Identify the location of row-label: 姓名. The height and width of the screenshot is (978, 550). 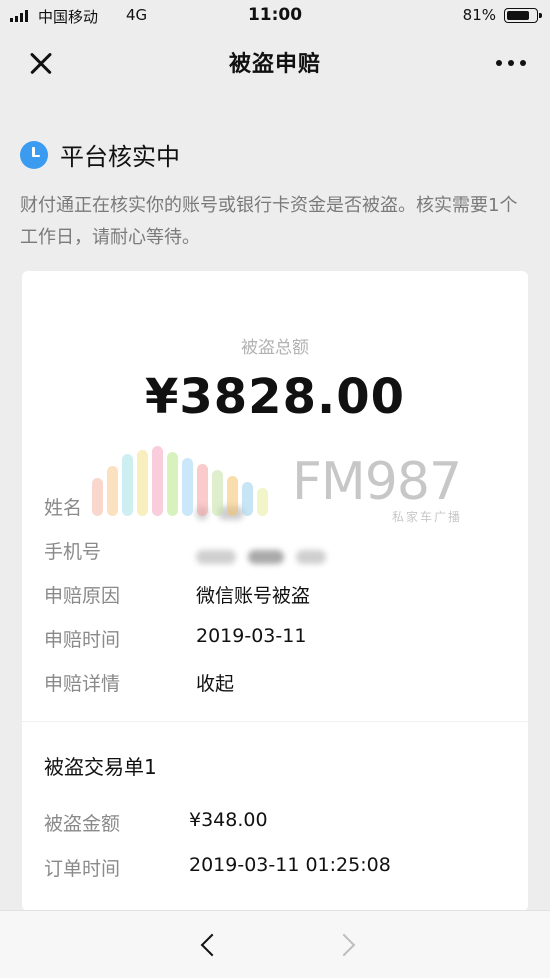
(63, 508).